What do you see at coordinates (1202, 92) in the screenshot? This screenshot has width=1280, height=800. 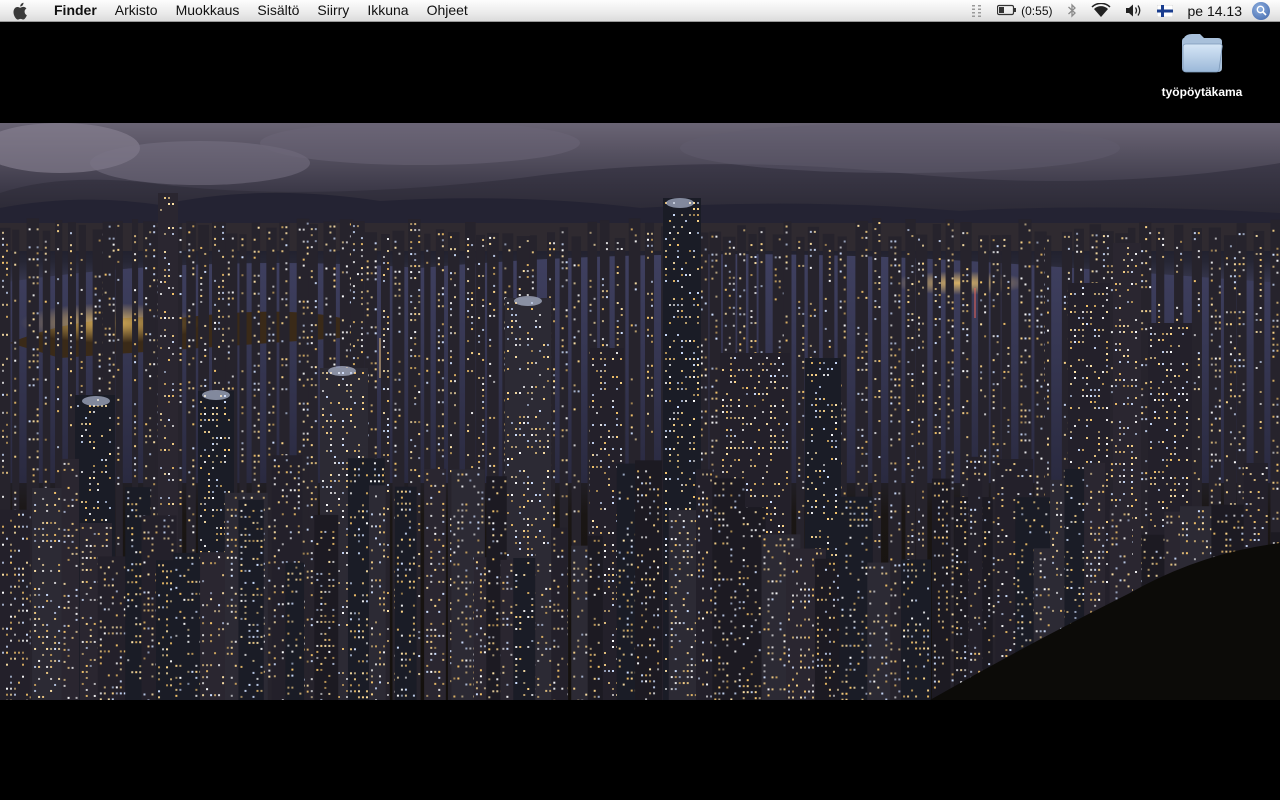 I see `desktop-item-label: työpöytäkama` at bounding box center [1202, 92].